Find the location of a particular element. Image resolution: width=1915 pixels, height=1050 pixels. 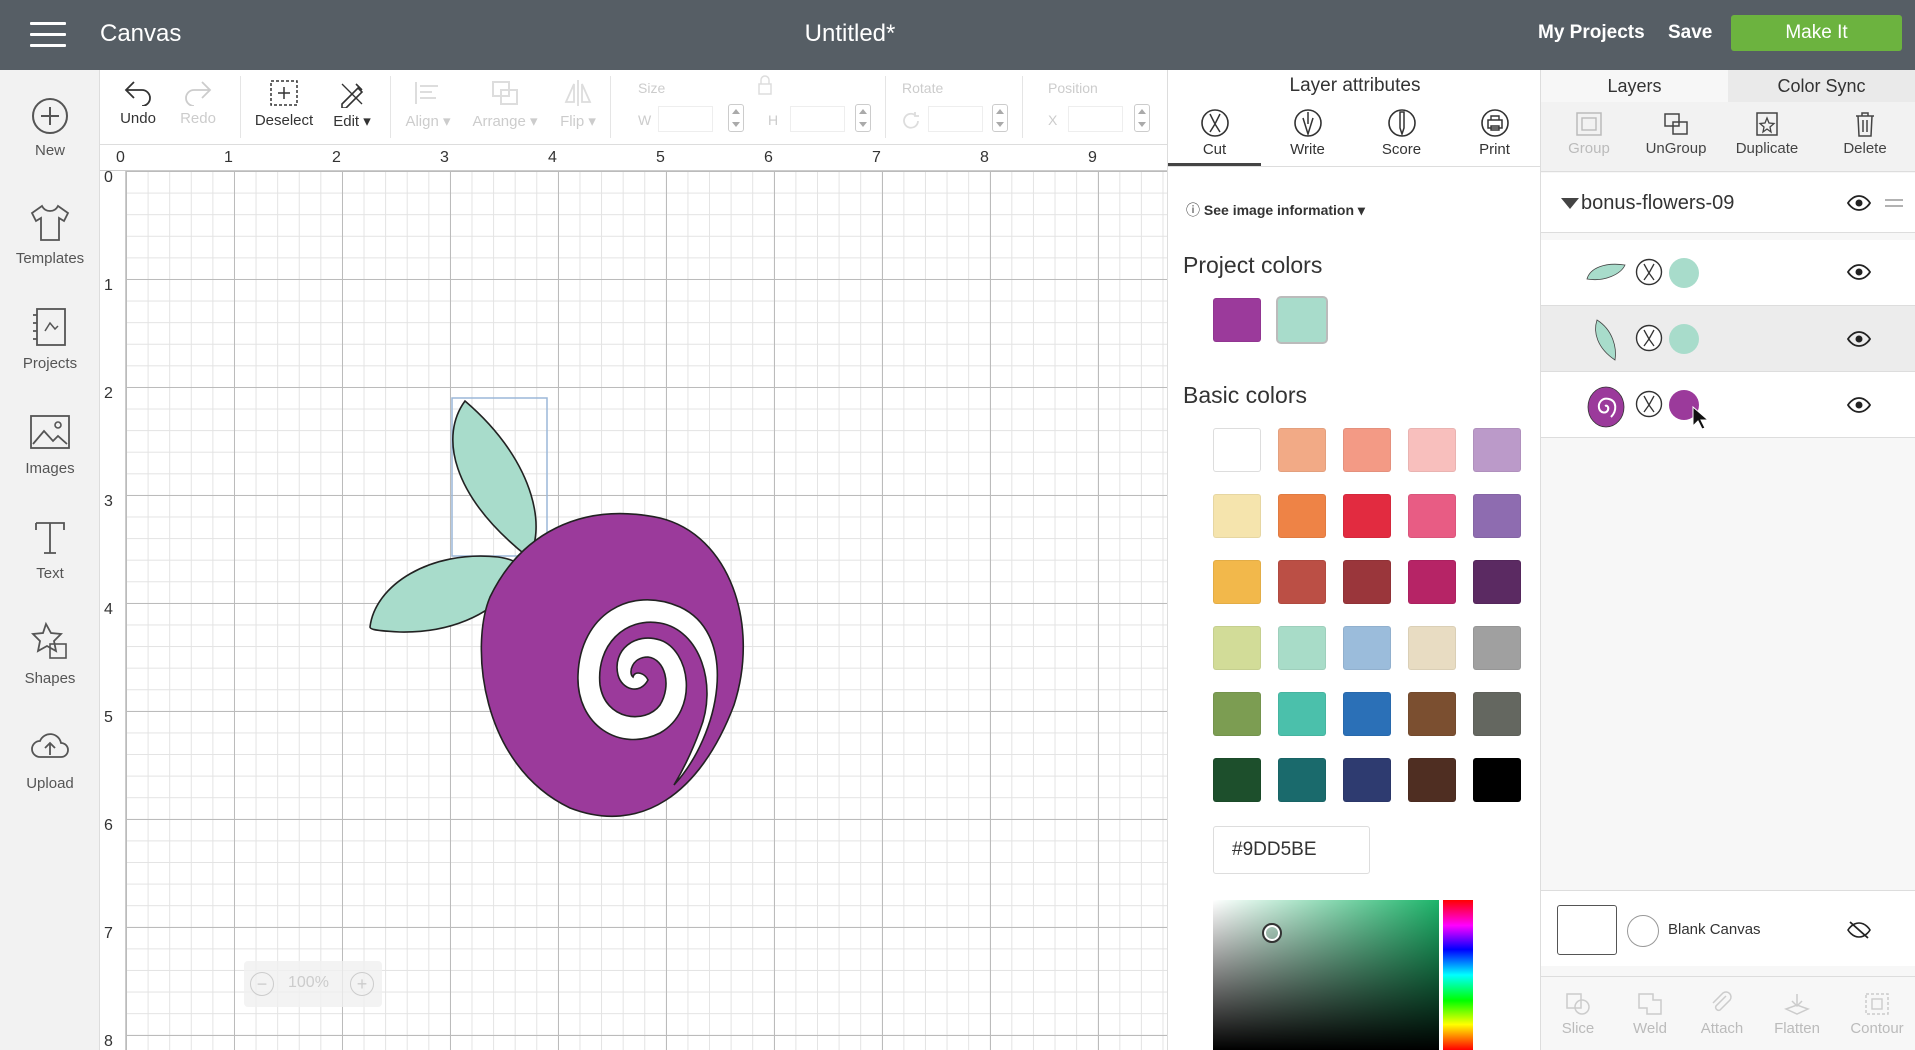

tab-layers: Layers is located at coordinates (1634, 86).